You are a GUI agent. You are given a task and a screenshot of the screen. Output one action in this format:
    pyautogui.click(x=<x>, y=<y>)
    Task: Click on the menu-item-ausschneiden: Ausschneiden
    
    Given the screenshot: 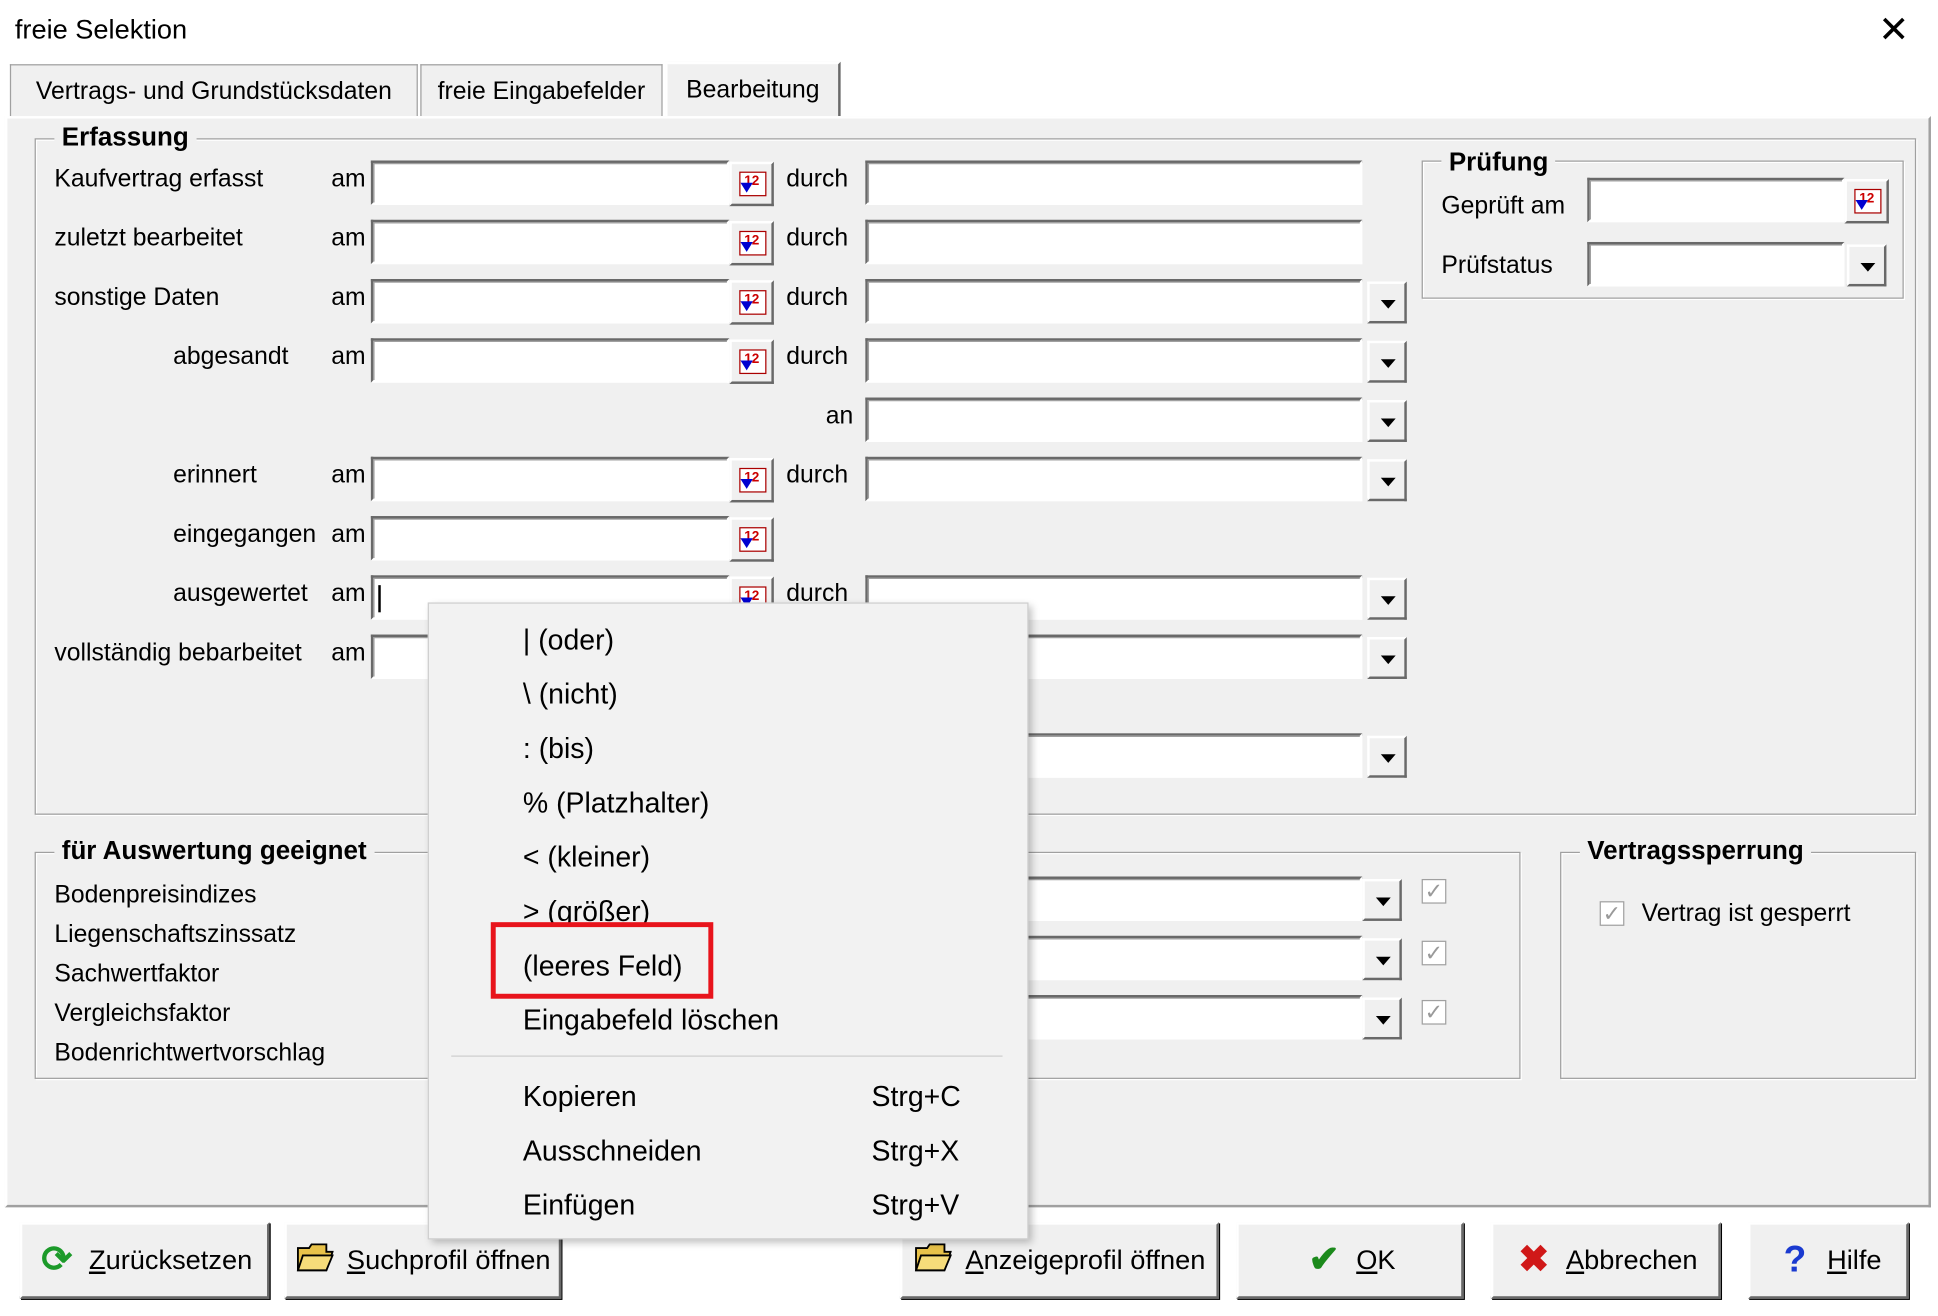 What is the action you would take?
    pyautogui.click(x=612, y=1150)
    